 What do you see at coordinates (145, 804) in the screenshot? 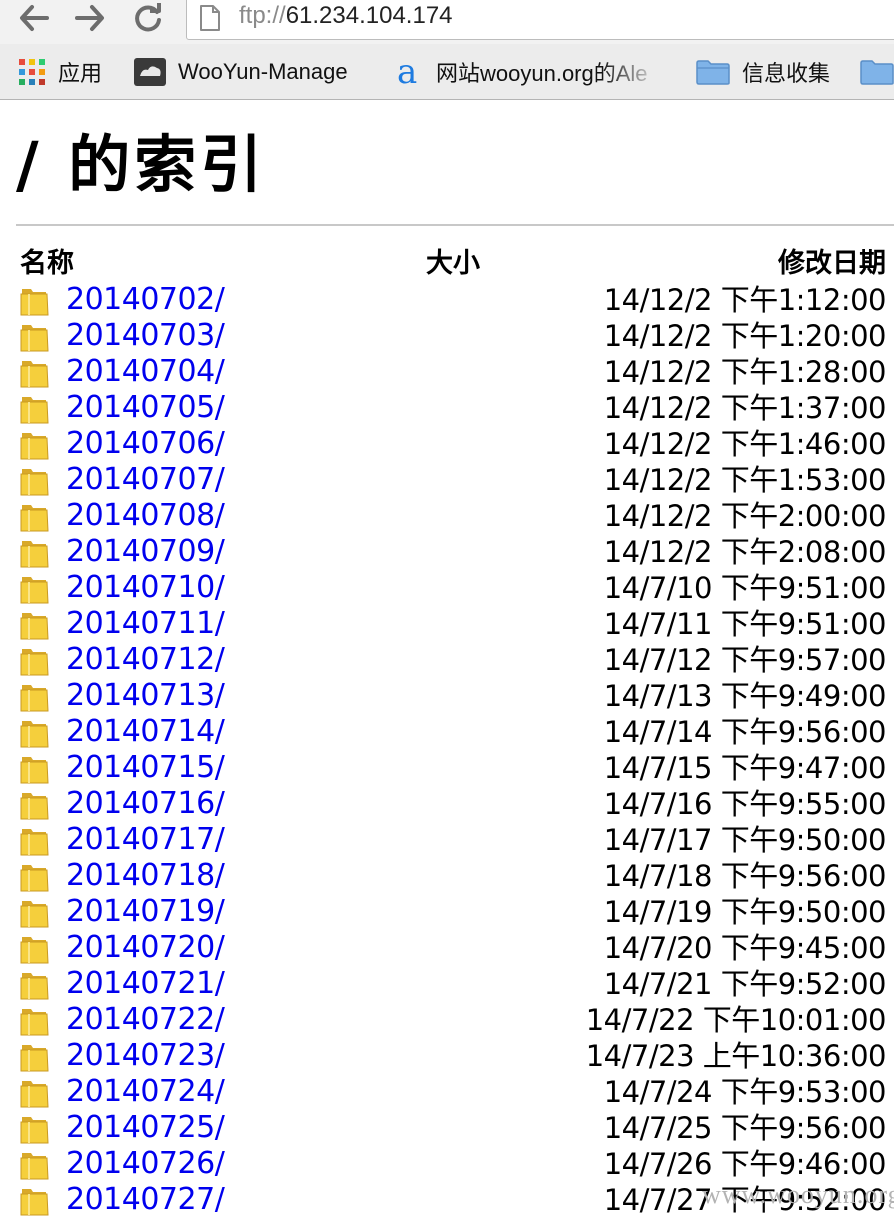
I see `folder-link: 20140716/` at bounding box center [145, 804].